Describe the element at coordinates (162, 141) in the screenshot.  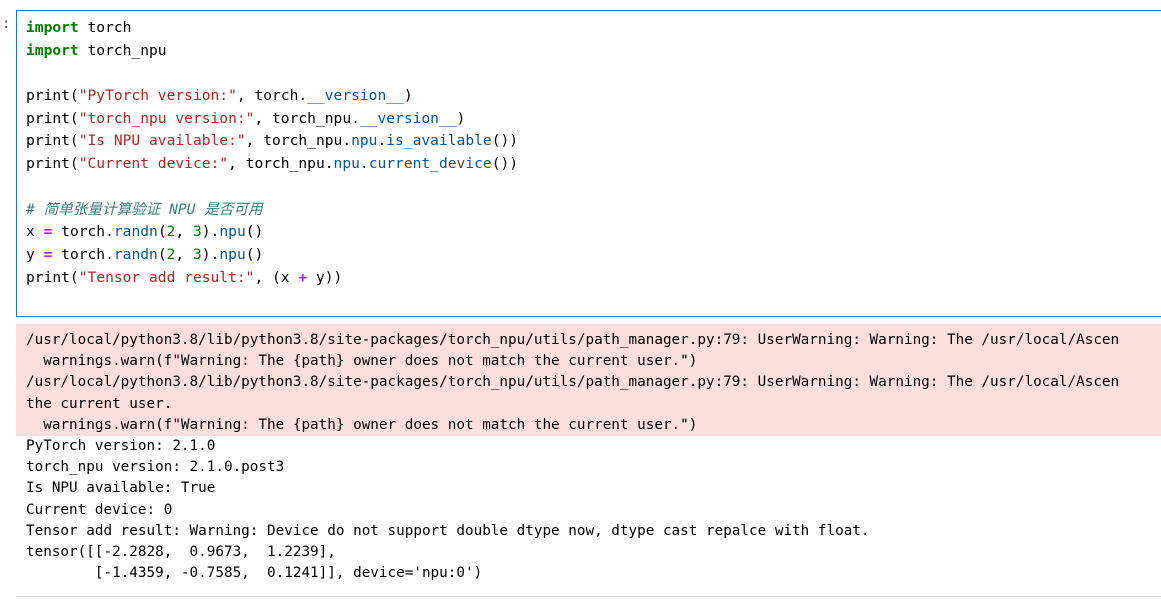
I see `code-token: "Is NPU available:"` at that location.